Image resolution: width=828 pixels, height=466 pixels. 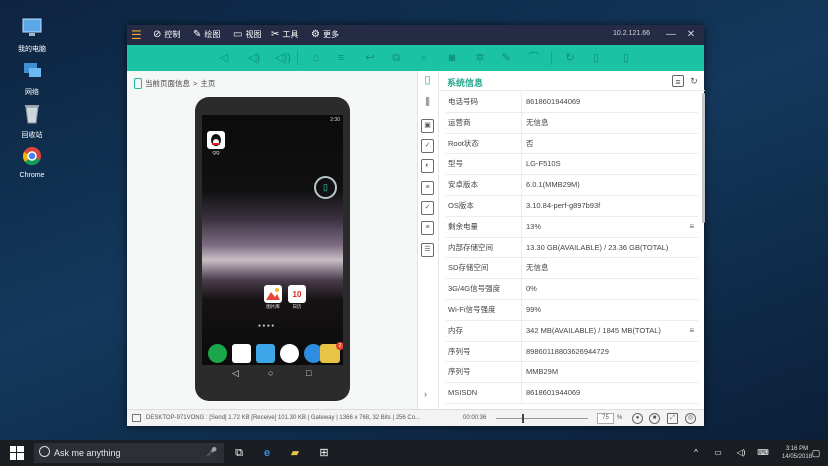 What do you see at coordinates (691, 35) in the screenshot?
I see `close-icon: ✕` at bounding box center [691, 35].